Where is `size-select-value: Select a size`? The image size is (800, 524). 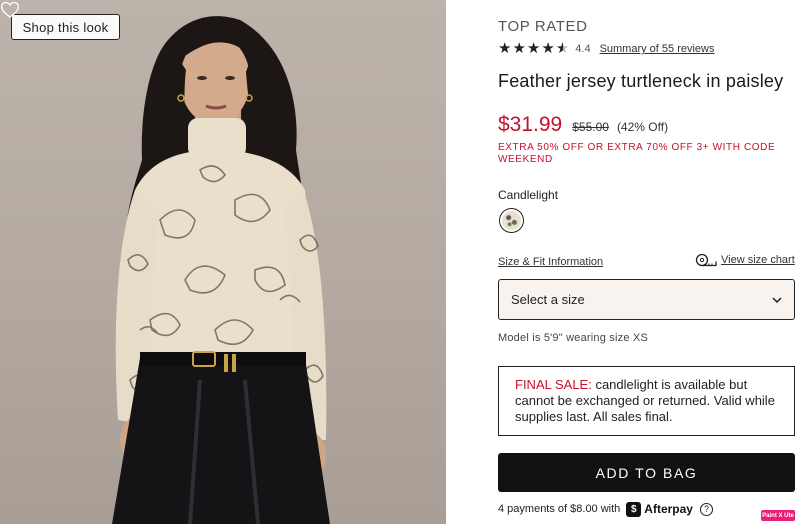 size-select-value: Select a size is located at coordinates (548, 299).